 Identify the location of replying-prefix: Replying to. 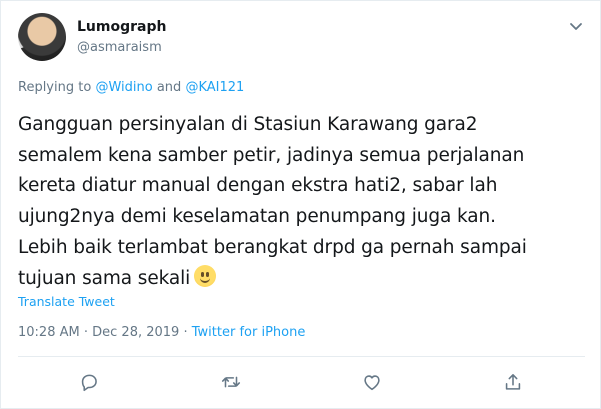
(55, 87).